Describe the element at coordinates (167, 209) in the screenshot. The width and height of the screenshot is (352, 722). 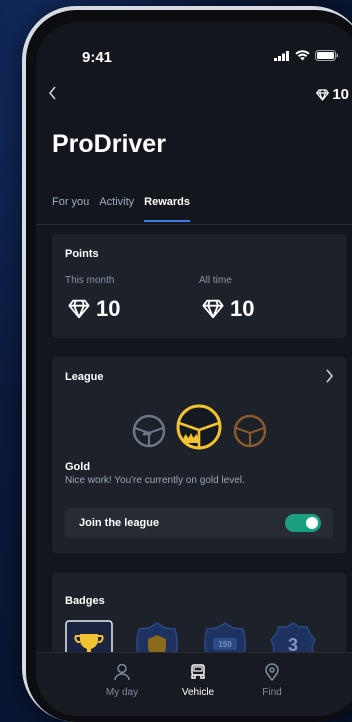
I see `tab-rewards: Rewards` at that location.